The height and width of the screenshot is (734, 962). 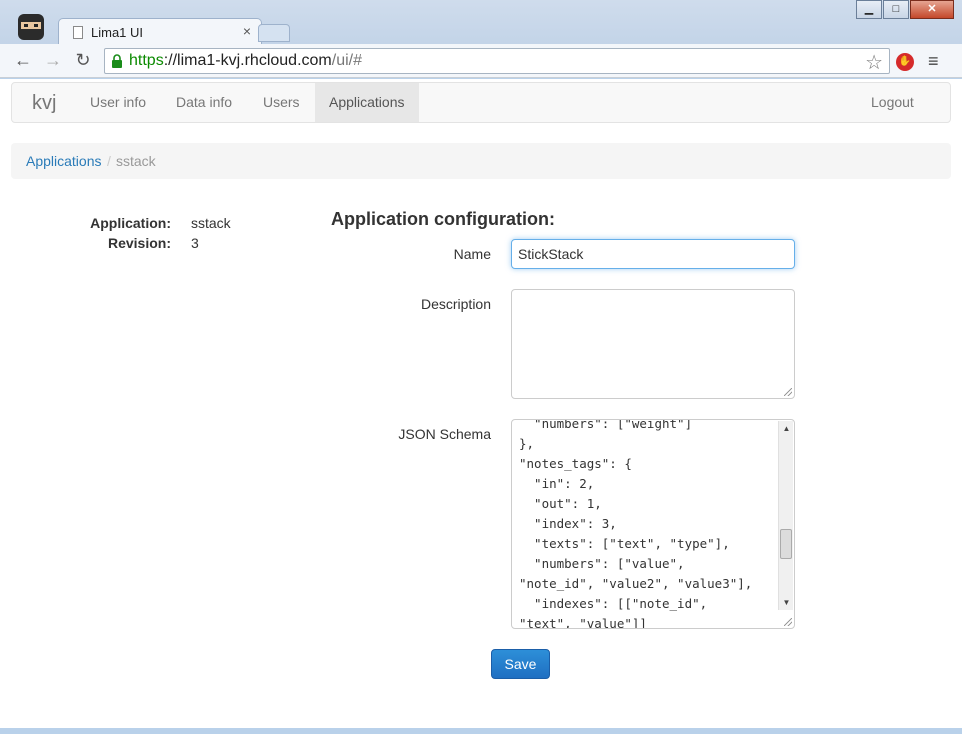 What do you see at coordinates (602, 563) in the screenshot?
I see `json-schema-line: "numbers": ["value",` at bounding box center [602, 563].